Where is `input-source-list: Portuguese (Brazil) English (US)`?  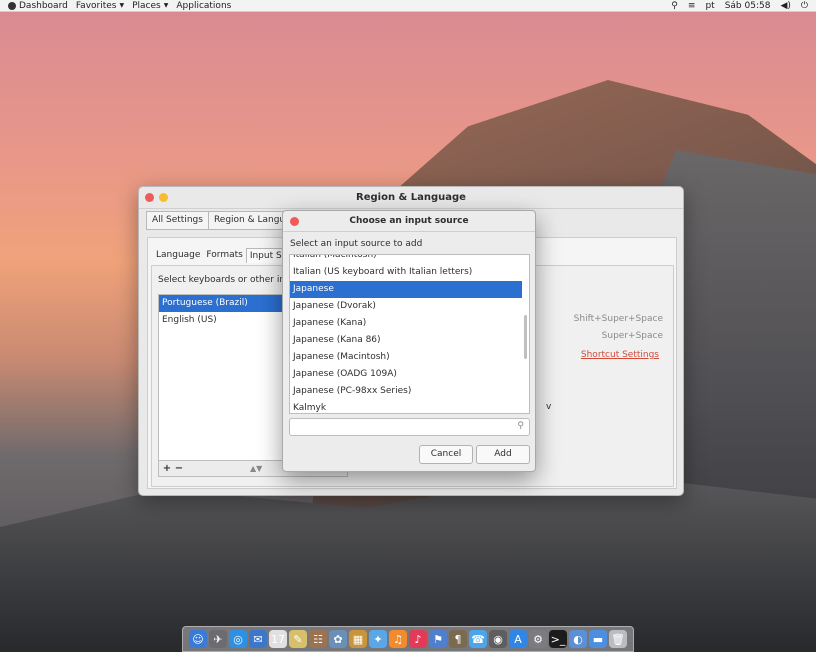 input-source-list: Portuguese (Brazil) English (US) is located at coordinates (221, 385).